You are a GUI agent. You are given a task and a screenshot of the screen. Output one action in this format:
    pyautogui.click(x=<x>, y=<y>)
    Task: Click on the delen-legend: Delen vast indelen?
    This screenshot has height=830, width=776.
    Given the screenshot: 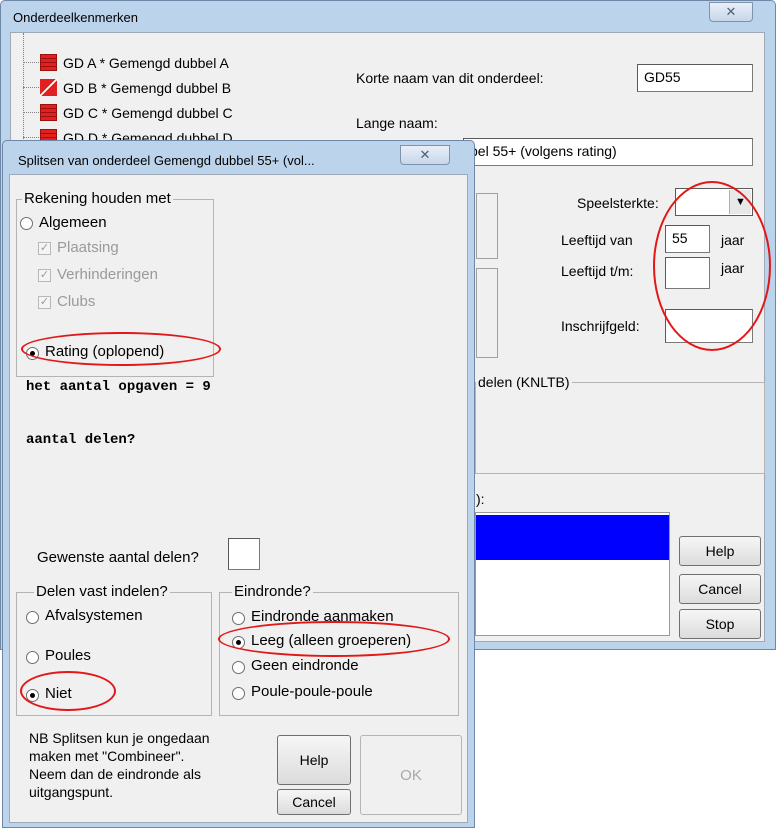 What is the action you would take?
    pyautogui.click(x=102, y=591)
    